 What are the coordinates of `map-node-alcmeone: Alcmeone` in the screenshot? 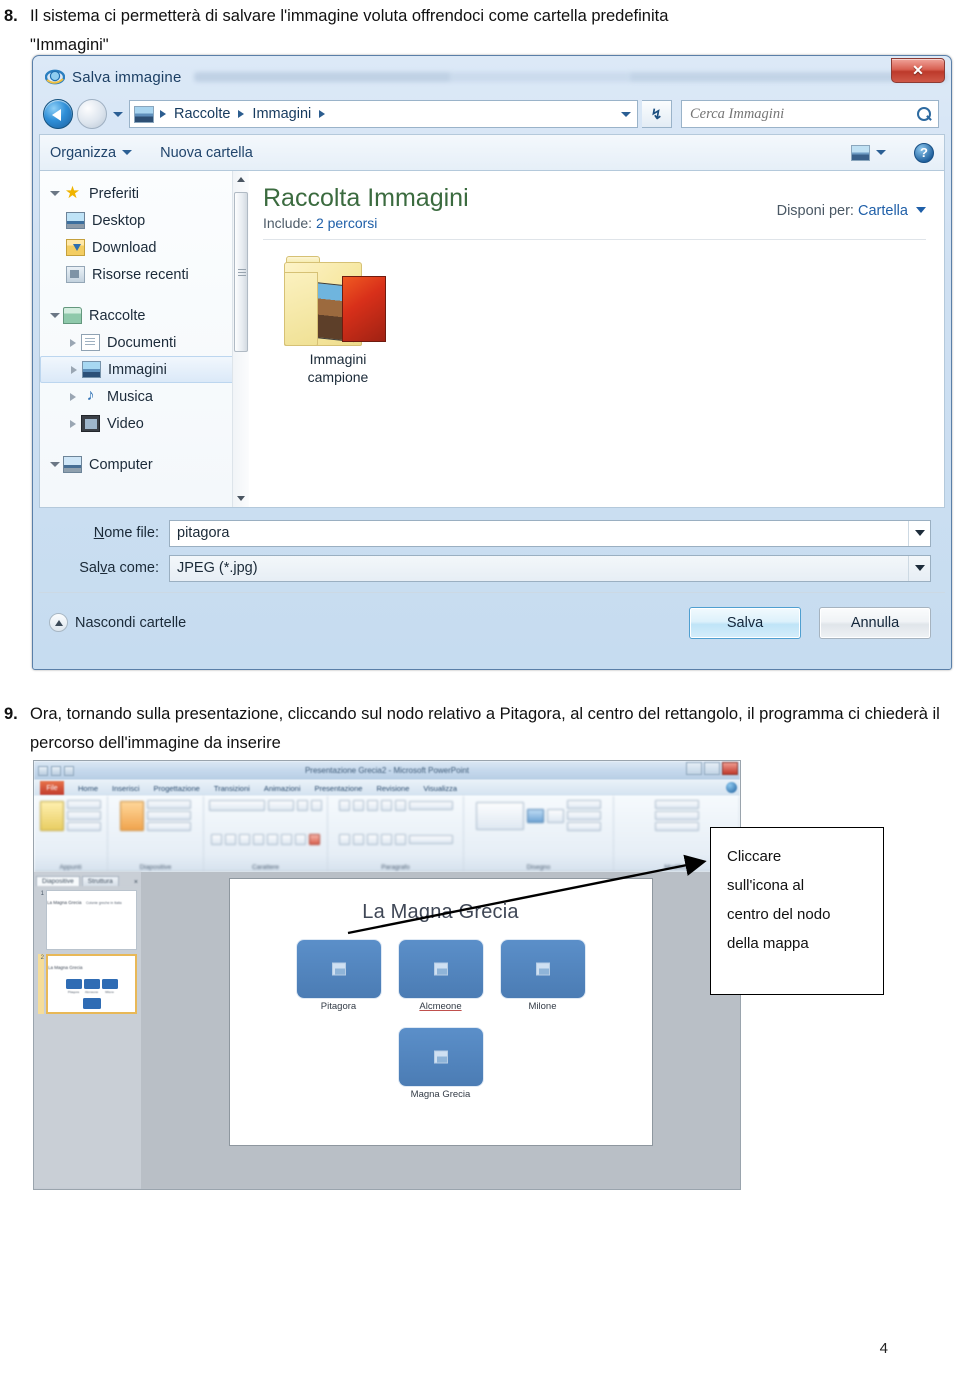 It's located at (440, 976).